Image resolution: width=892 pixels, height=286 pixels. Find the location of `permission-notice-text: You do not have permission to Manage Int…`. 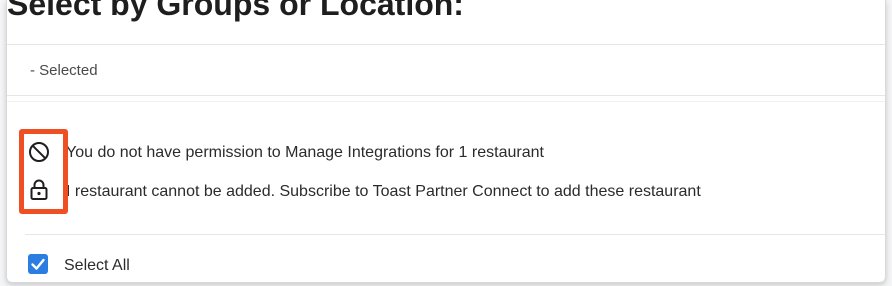

permission-notice-text: You do not have permission to Manage Int… is located at coordinates (305, 152).